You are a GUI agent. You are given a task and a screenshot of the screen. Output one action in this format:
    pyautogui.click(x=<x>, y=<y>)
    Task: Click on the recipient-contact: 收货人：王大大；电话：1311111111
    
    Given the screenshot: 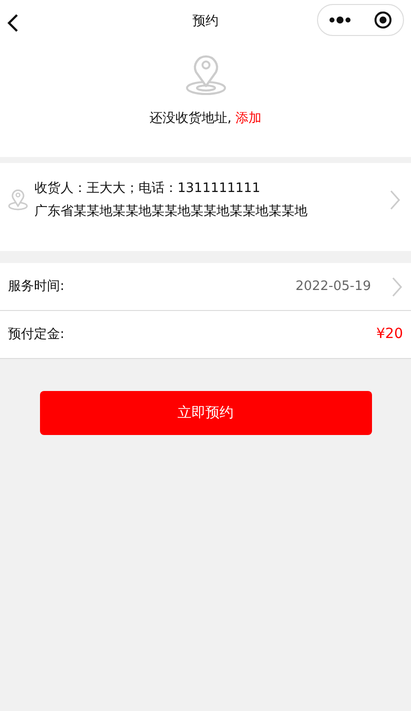 What is the action you would take?
    pyautogui.click(x=148, y=189)
    